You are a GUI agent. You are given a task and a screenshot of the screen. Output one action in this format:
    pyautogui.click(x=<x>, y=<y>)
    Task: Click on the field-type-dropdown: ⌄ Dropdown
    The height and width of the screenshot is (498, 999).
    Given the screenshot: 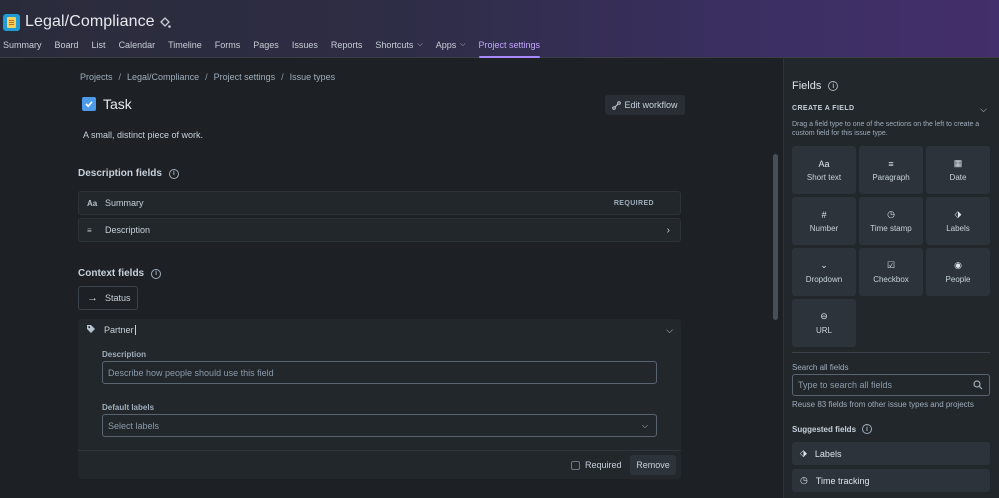 What is the action you would take?
    pyautogui.click(x=824, y=272)
    